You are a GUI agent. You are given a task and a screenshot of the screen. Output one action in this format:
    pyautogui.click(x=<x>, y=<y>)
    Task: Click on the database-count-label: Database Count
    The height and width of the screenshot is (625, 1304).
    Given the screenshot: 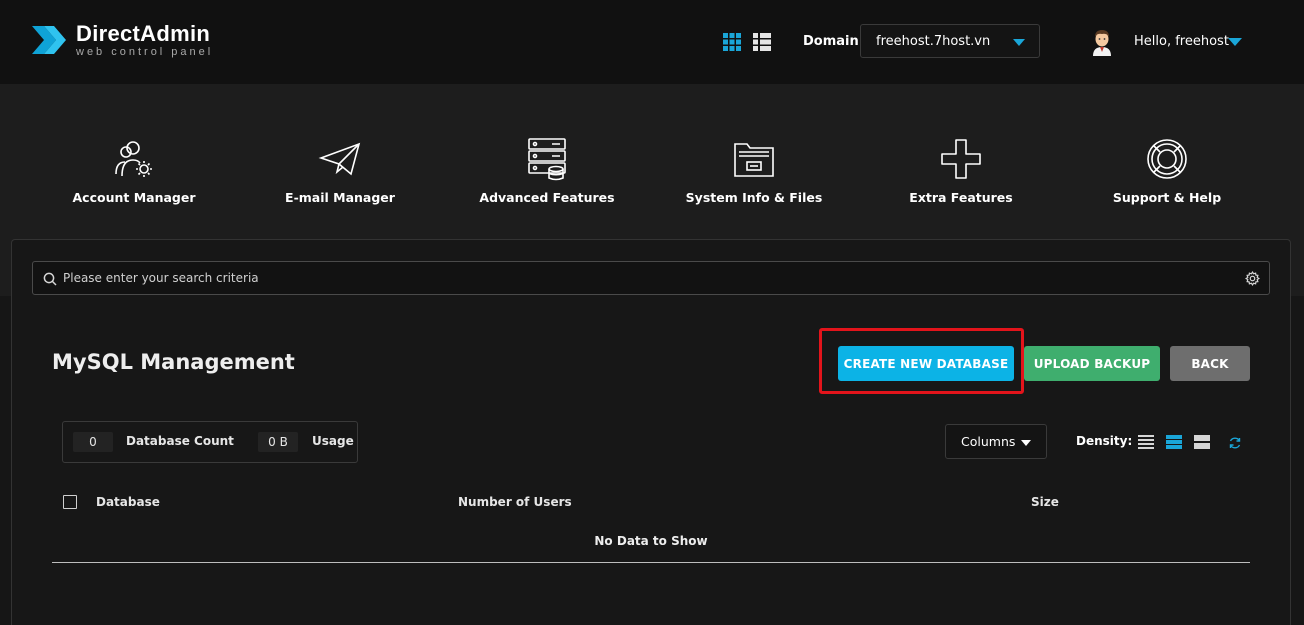 What is the action you would take?
    pyautogui.click(x=180, y=441)
    